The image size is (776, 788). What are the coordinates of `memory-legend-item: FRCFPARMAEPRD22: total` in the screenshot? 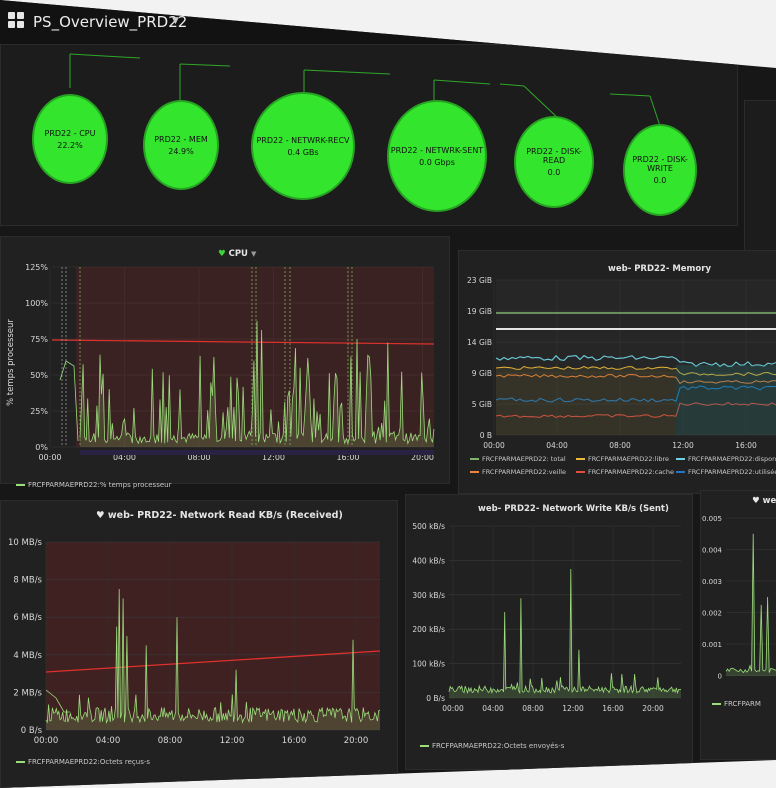 It's located at (518, 459).